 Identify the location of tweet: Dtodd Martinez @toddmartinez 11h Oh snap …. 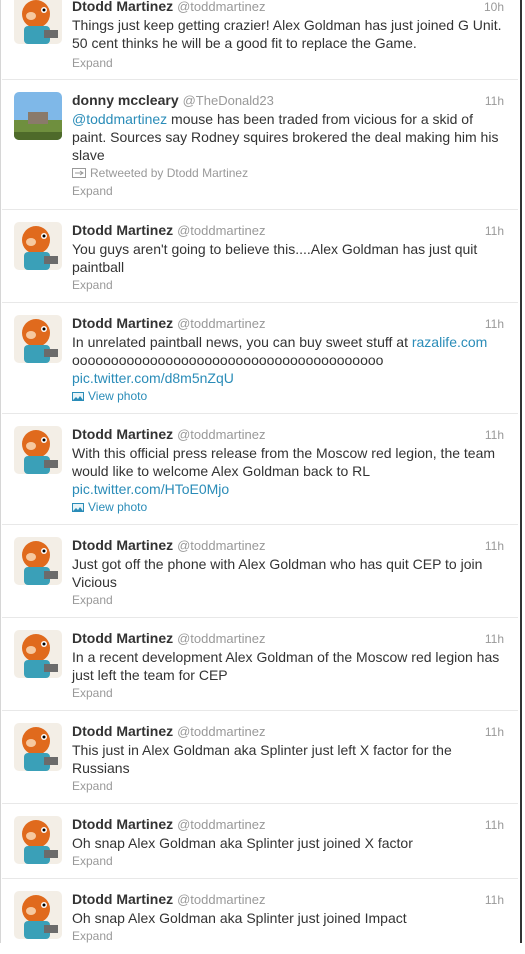
(260, 841).